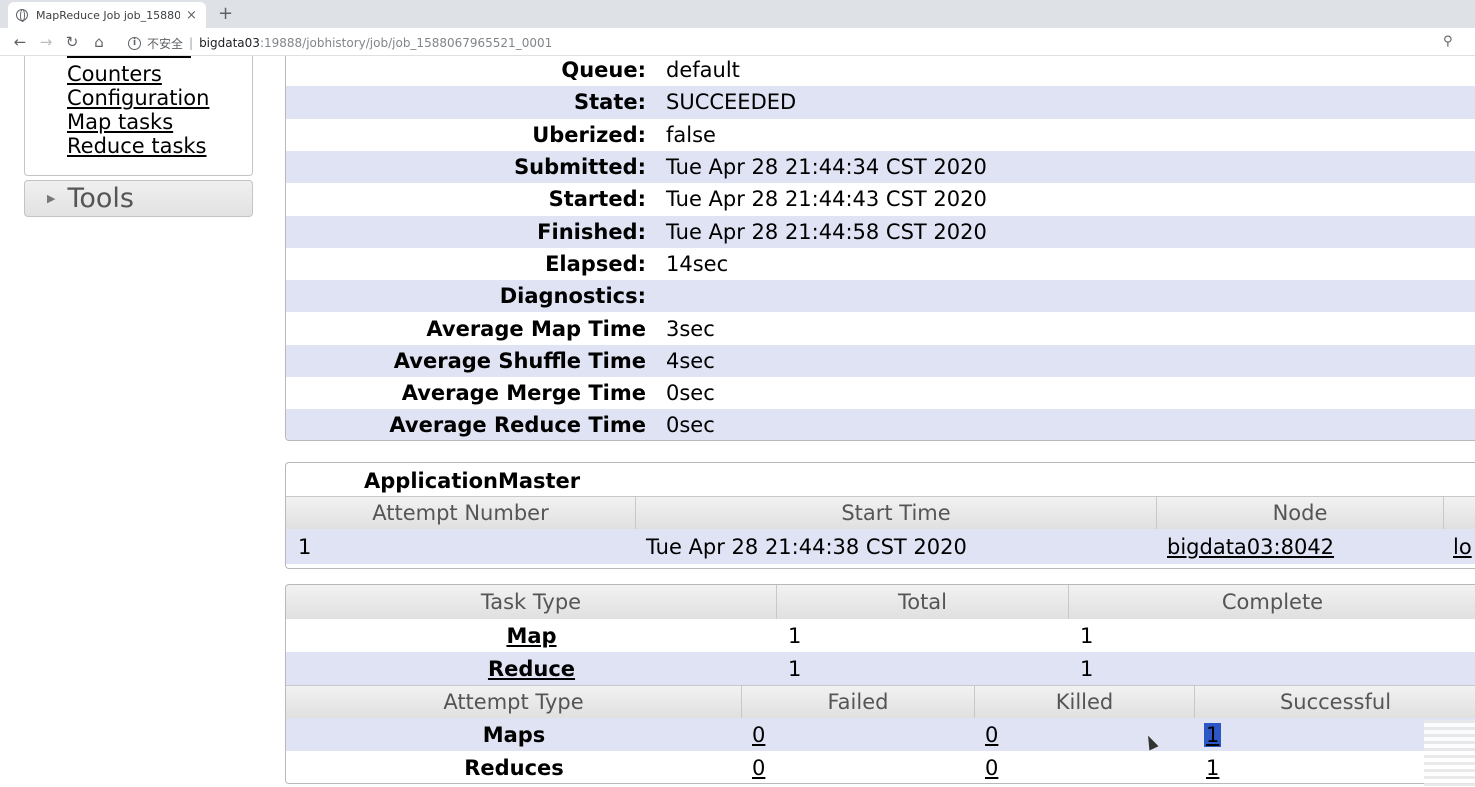 The image size is (1475, 787). I want to click on info-key: Average Map Time, so click(536, 328).